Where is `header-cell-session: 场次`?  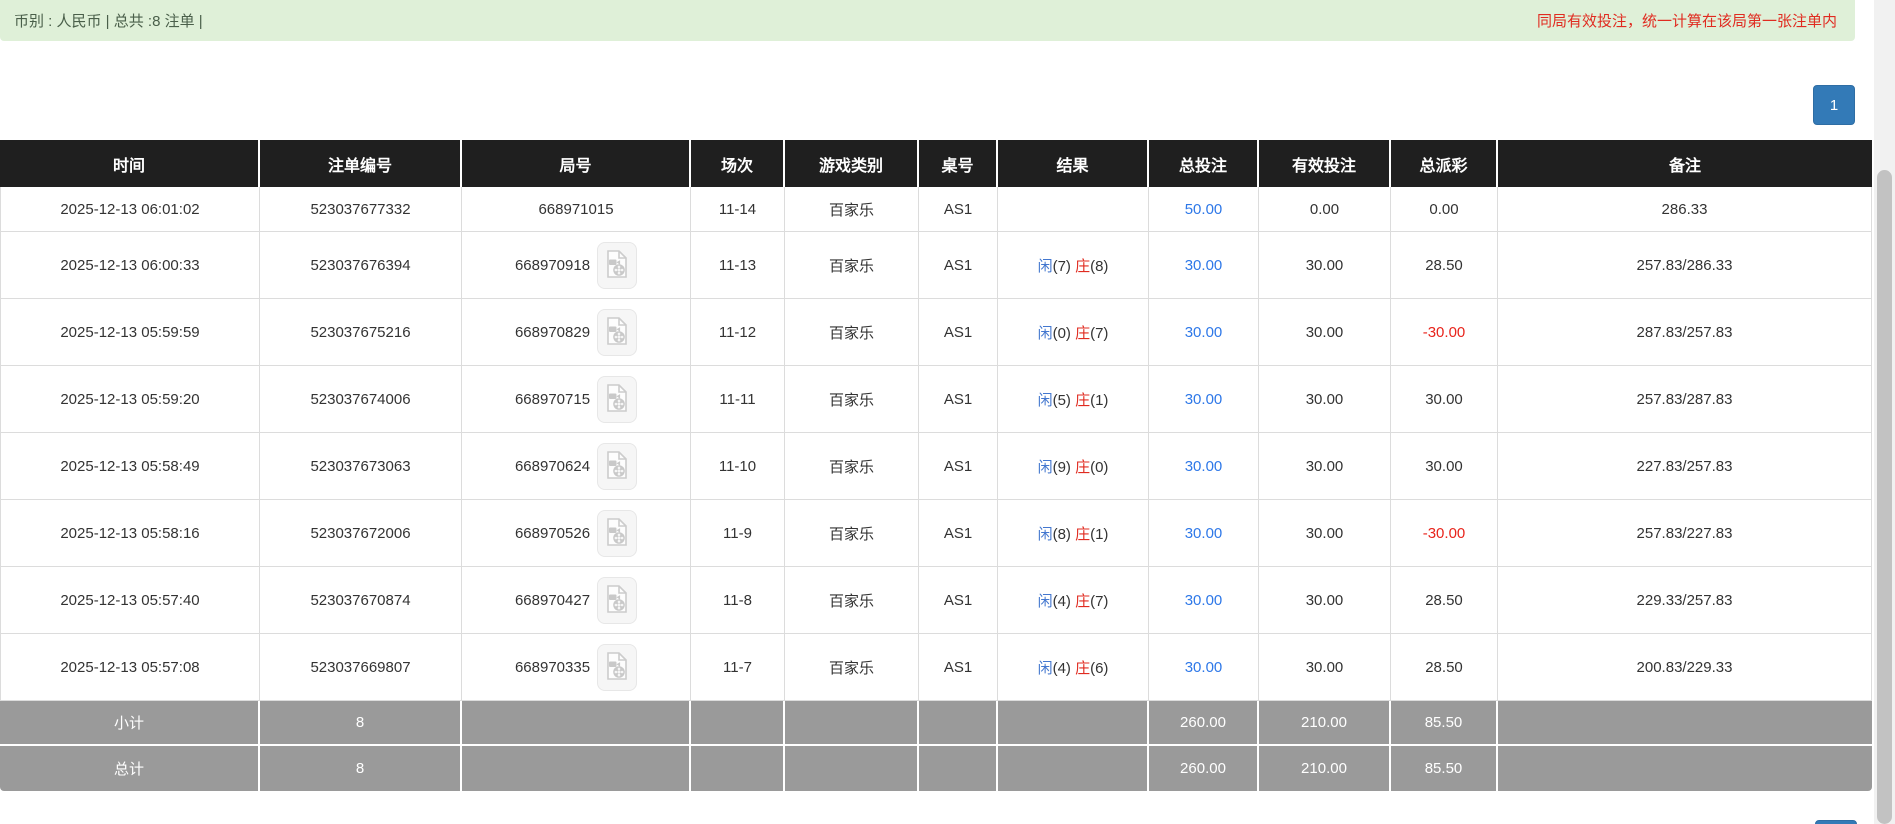
header-cell-session: 场次 is located at coordinates (738, 163).